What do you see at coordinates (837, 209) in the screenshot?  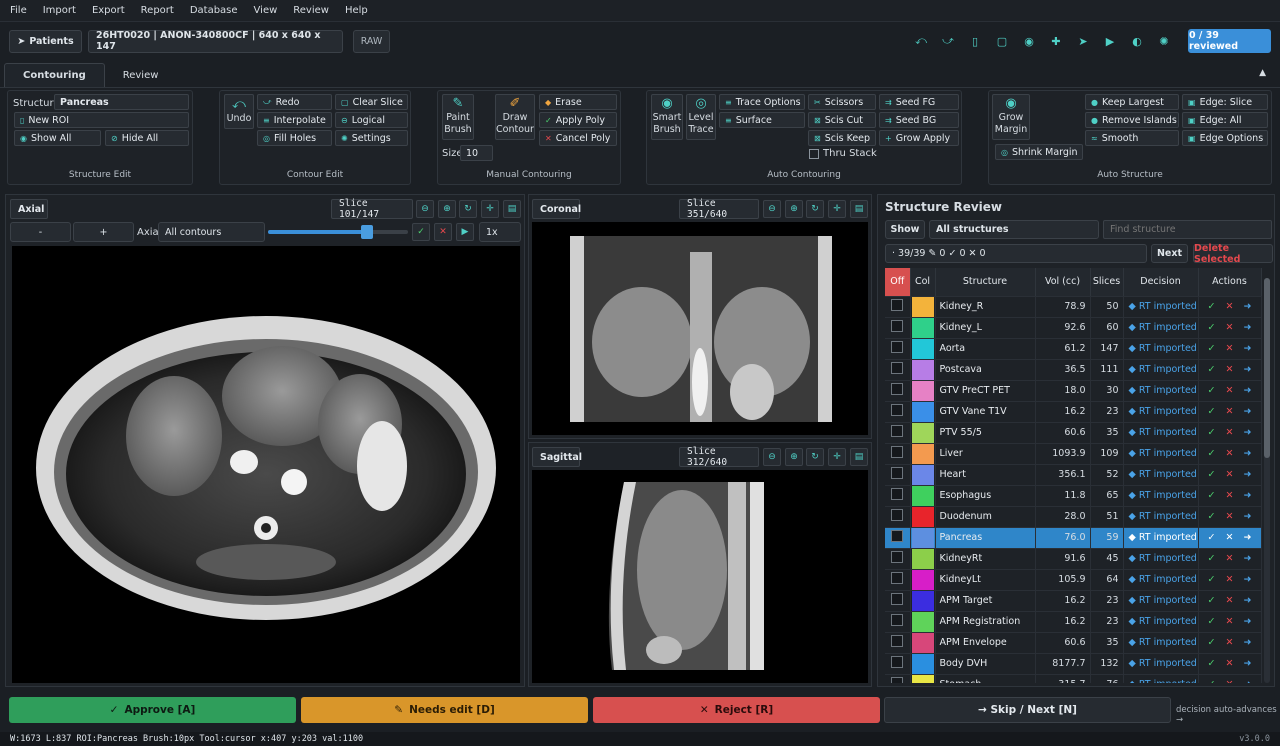 I see `crosshair-icon: ✛` at bounding box center [837, 209].